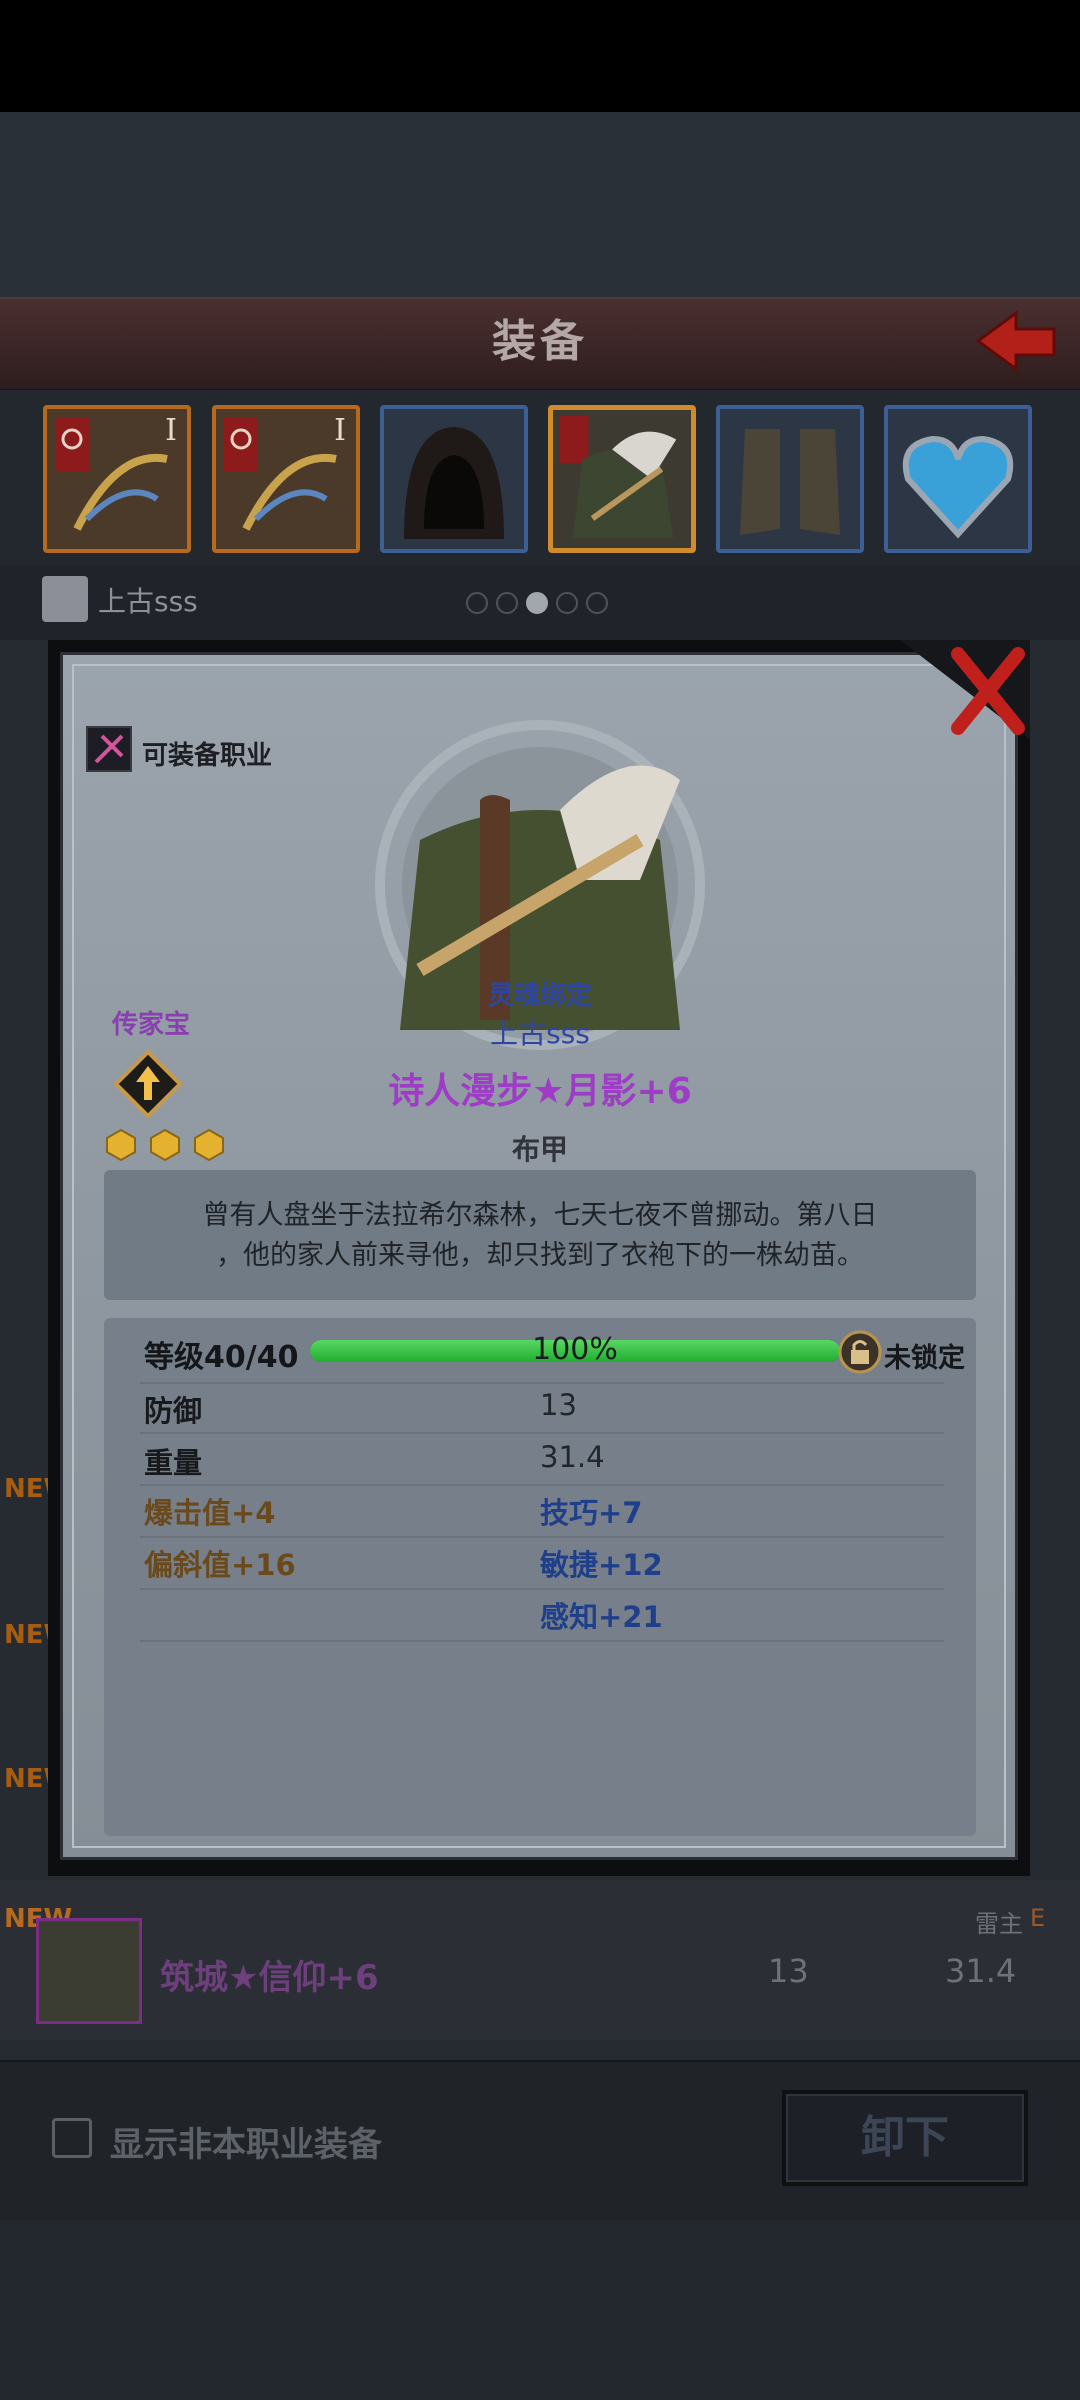 The image size is (1080, 2400). Describe the element at coordinates (220, 1565) in the screenshot. I see `deflect-bonus: 偏斜值+16` at that location.